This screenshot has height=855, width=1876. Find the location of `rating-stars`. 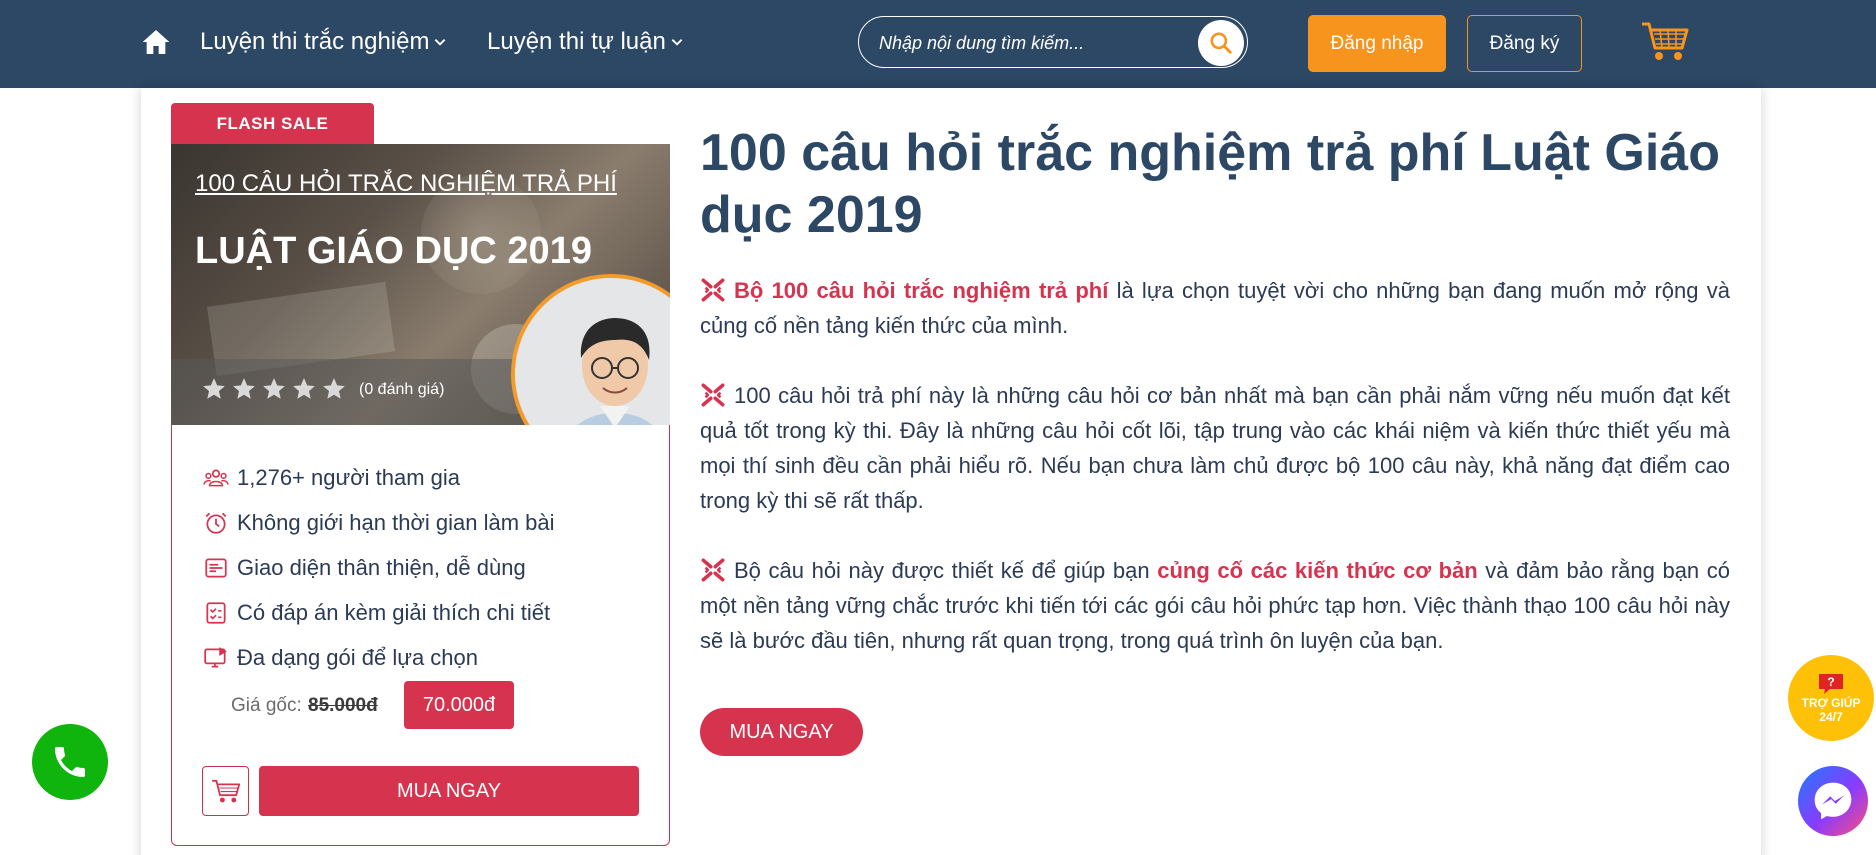

rating-stars is located at coordinates (274, 389).